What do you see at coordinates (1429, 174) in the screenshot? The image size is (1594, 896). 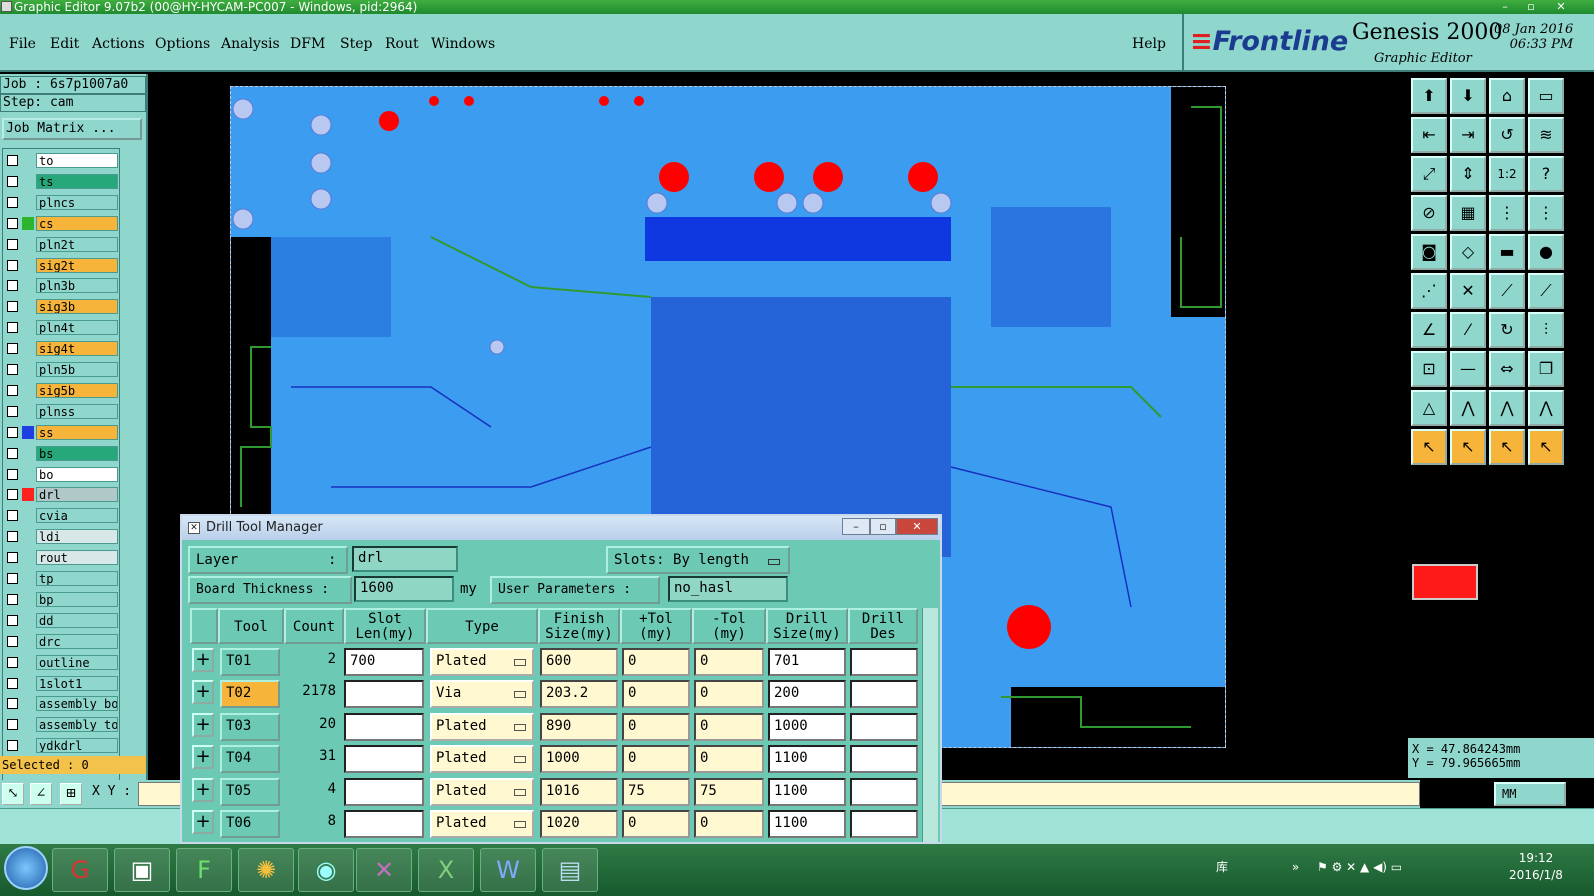 I see `fit-all-icon: ⤢` at bounding box center [1429, 174].